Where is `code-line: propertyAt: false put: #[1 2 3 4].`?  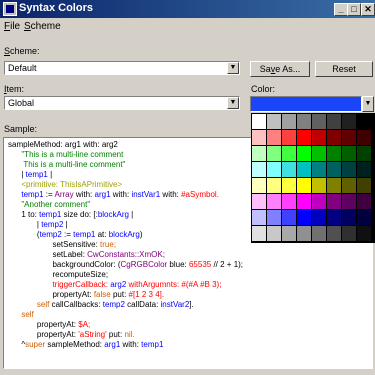 code-line: propertyAt: false put: #[1 2 3 4]. is located at coordinates (125, 295).